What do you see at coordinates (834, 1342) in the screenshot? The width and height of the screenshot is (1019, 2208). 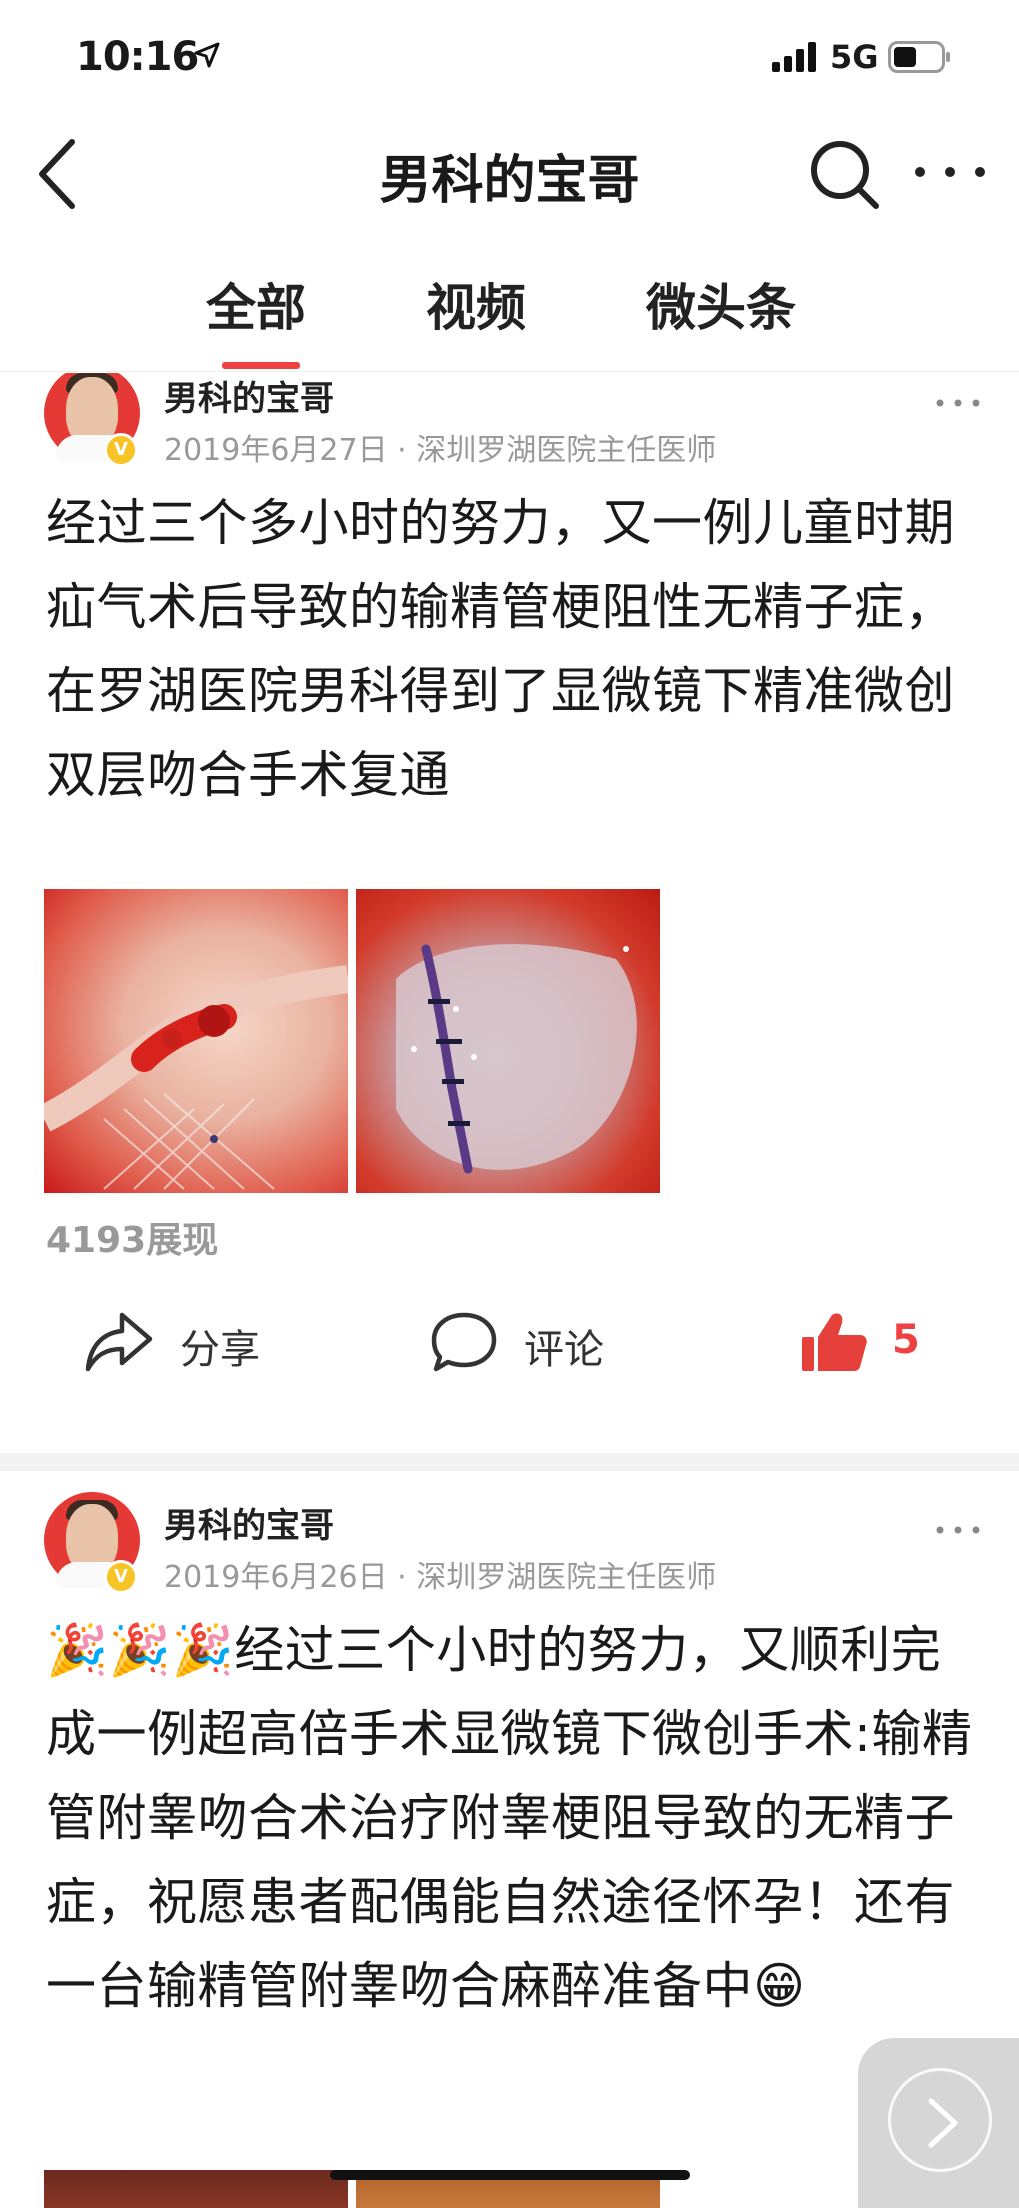 I see `thumbs-up-icon` at bounding box center [834, 1342].